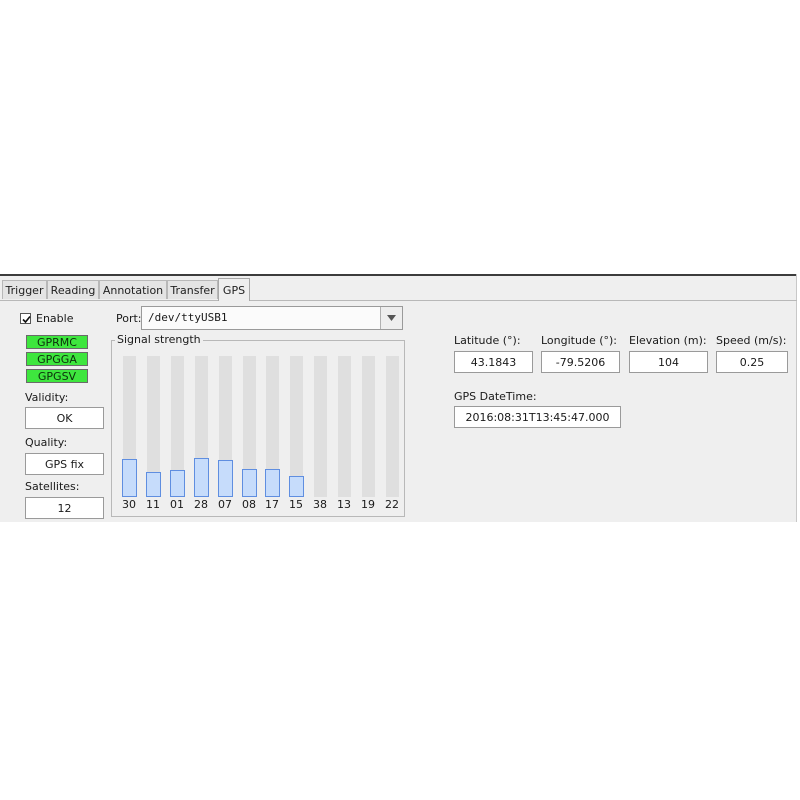 This screenshot has height=800, width=800. Describe the element at coordinates (129, 318) in the screenshot. I see `port-label: Port:` at that location.